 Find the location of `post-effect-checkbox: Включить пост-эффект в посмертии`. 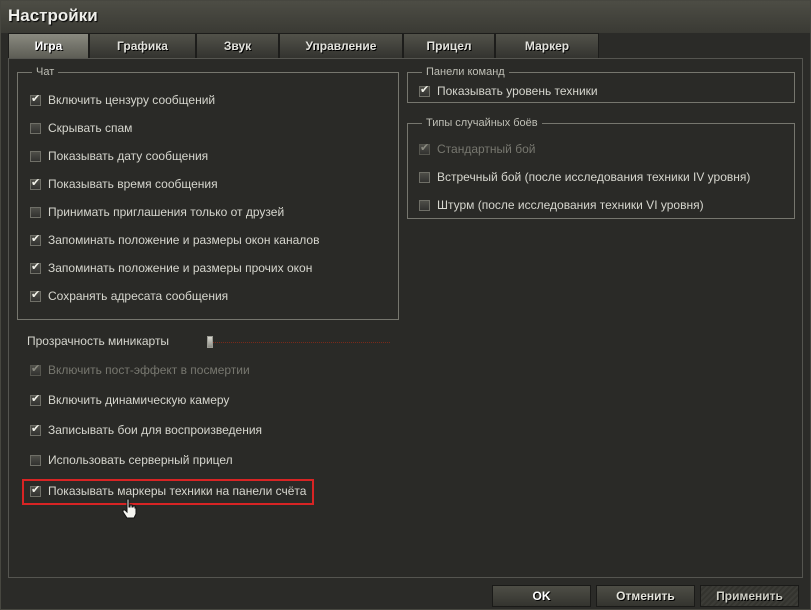

post-effect-checkbox: Включить пост-эффект в посмертии is located at coordinates (140, 370).